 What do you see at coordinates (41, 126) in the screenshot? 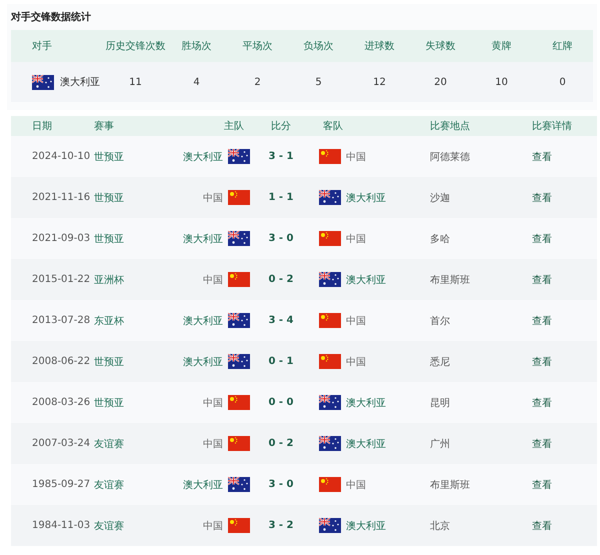
I see `column-header: 日期` at bounding box center [41, 126].